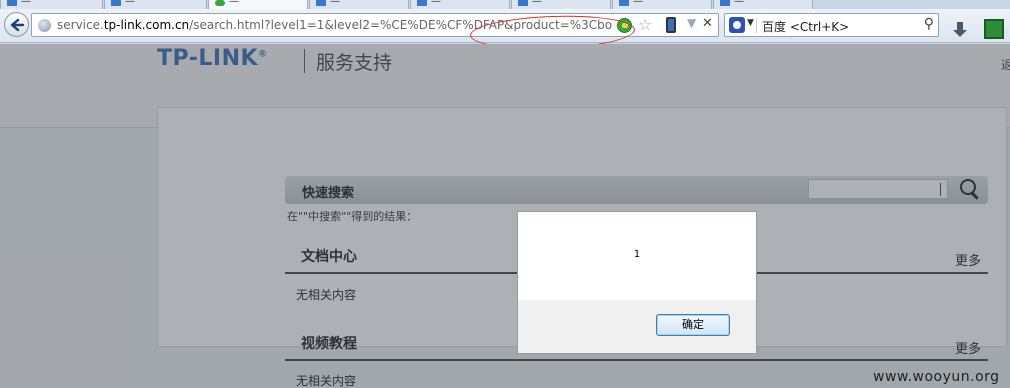 The height and width of the screenshot is (388, 1010). What do you see at coordinates (750, 23) in the screenshot?
I see `chevron-down-icon: ▼` at bounding box center [750, 23].